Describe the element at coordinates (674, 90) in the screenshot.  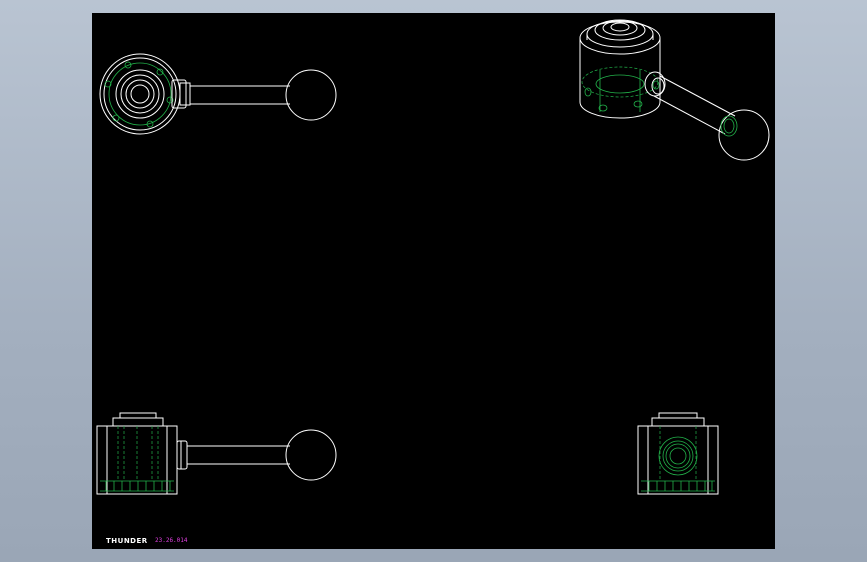
I see `isometric-view` at that location.